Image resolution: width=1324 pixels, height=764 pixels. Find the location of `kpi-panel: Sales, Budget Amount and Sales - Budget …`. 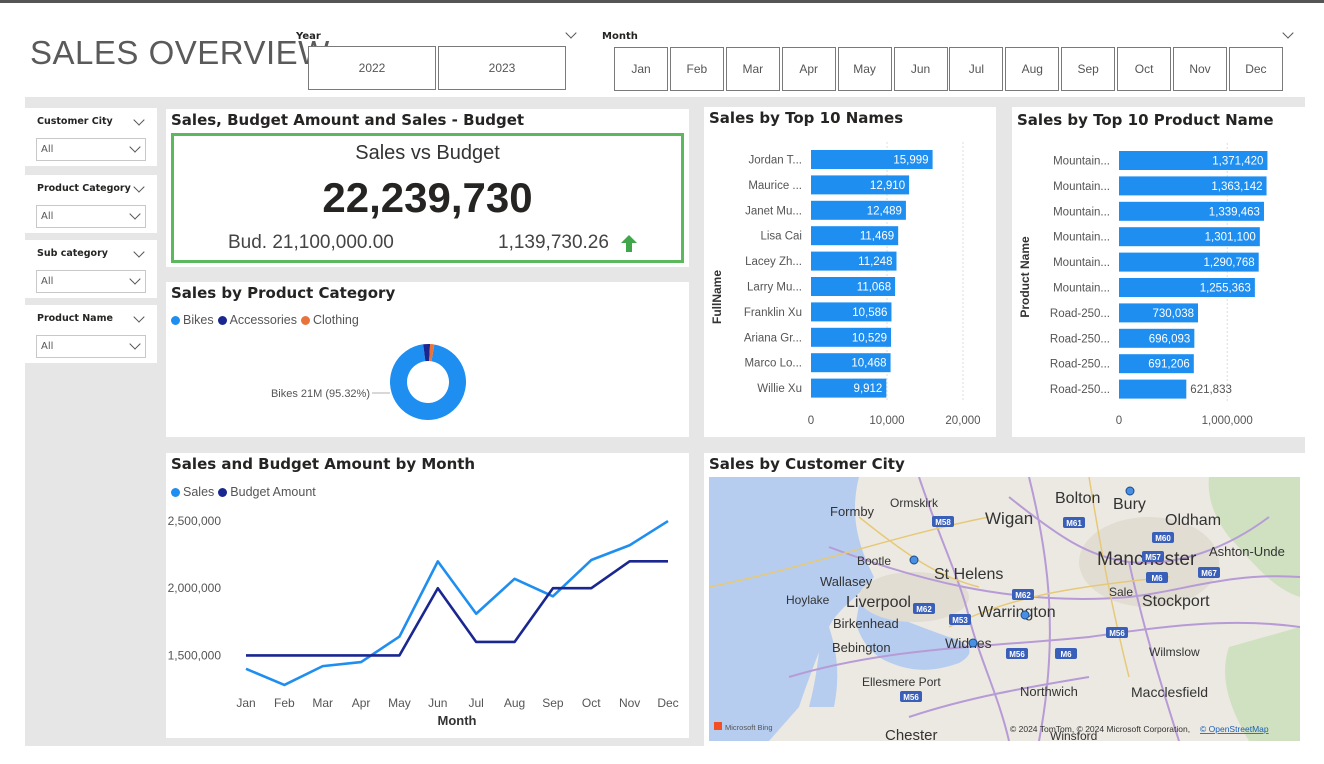

kpi-panel: Sales, Budget Amount and Sales - Budget … is located at coordinates (427, 188).